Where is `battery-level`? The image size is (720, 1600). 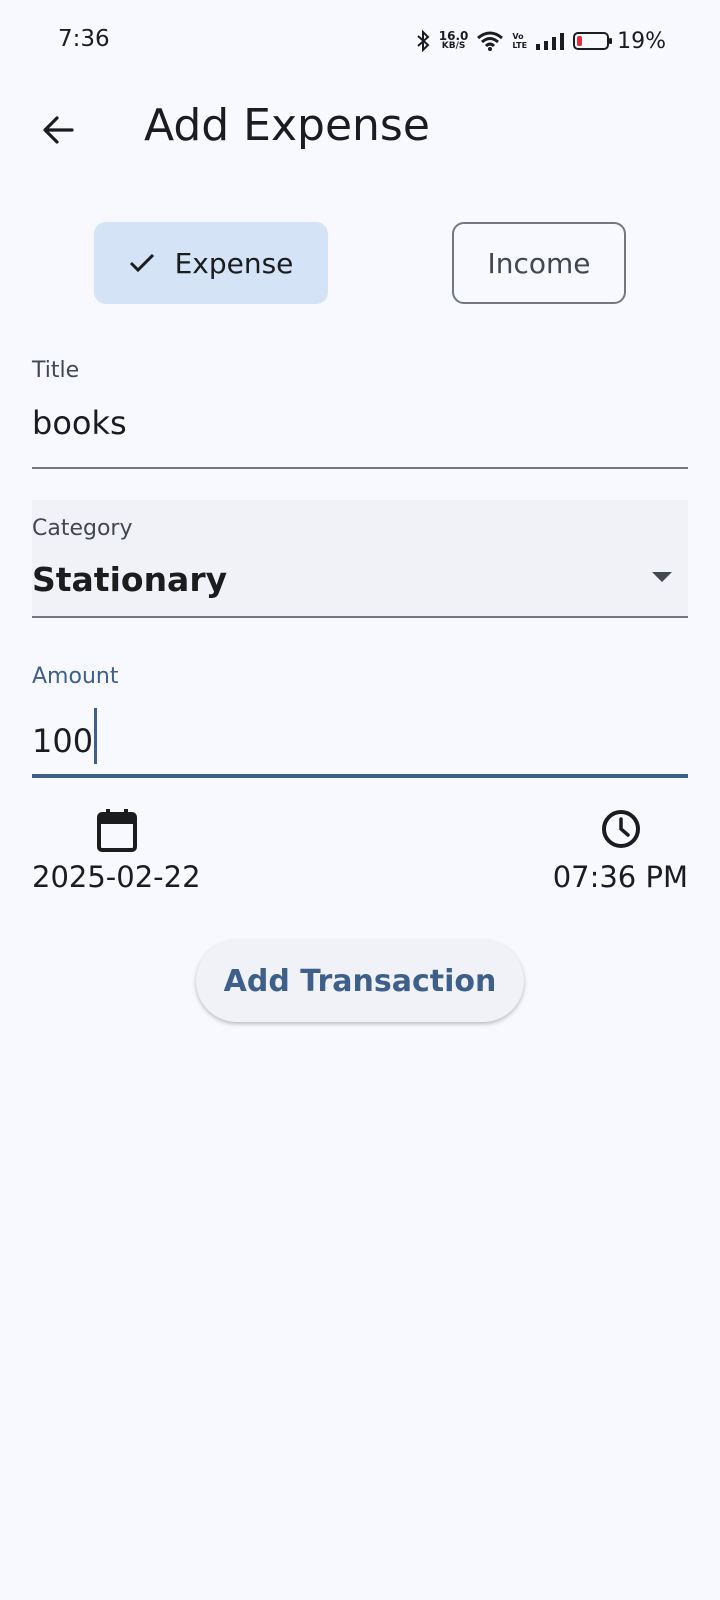
battery-level is located at coordinates (580, 41).